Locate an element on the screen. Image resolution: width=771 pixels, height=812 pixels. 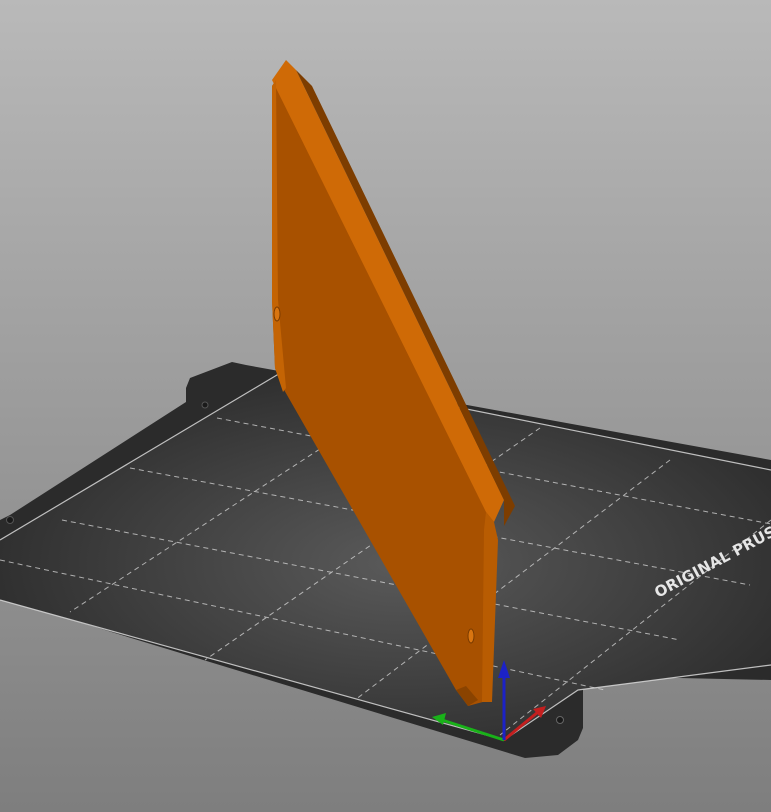
sheet-hole-back is located at coordinates (205, 405).